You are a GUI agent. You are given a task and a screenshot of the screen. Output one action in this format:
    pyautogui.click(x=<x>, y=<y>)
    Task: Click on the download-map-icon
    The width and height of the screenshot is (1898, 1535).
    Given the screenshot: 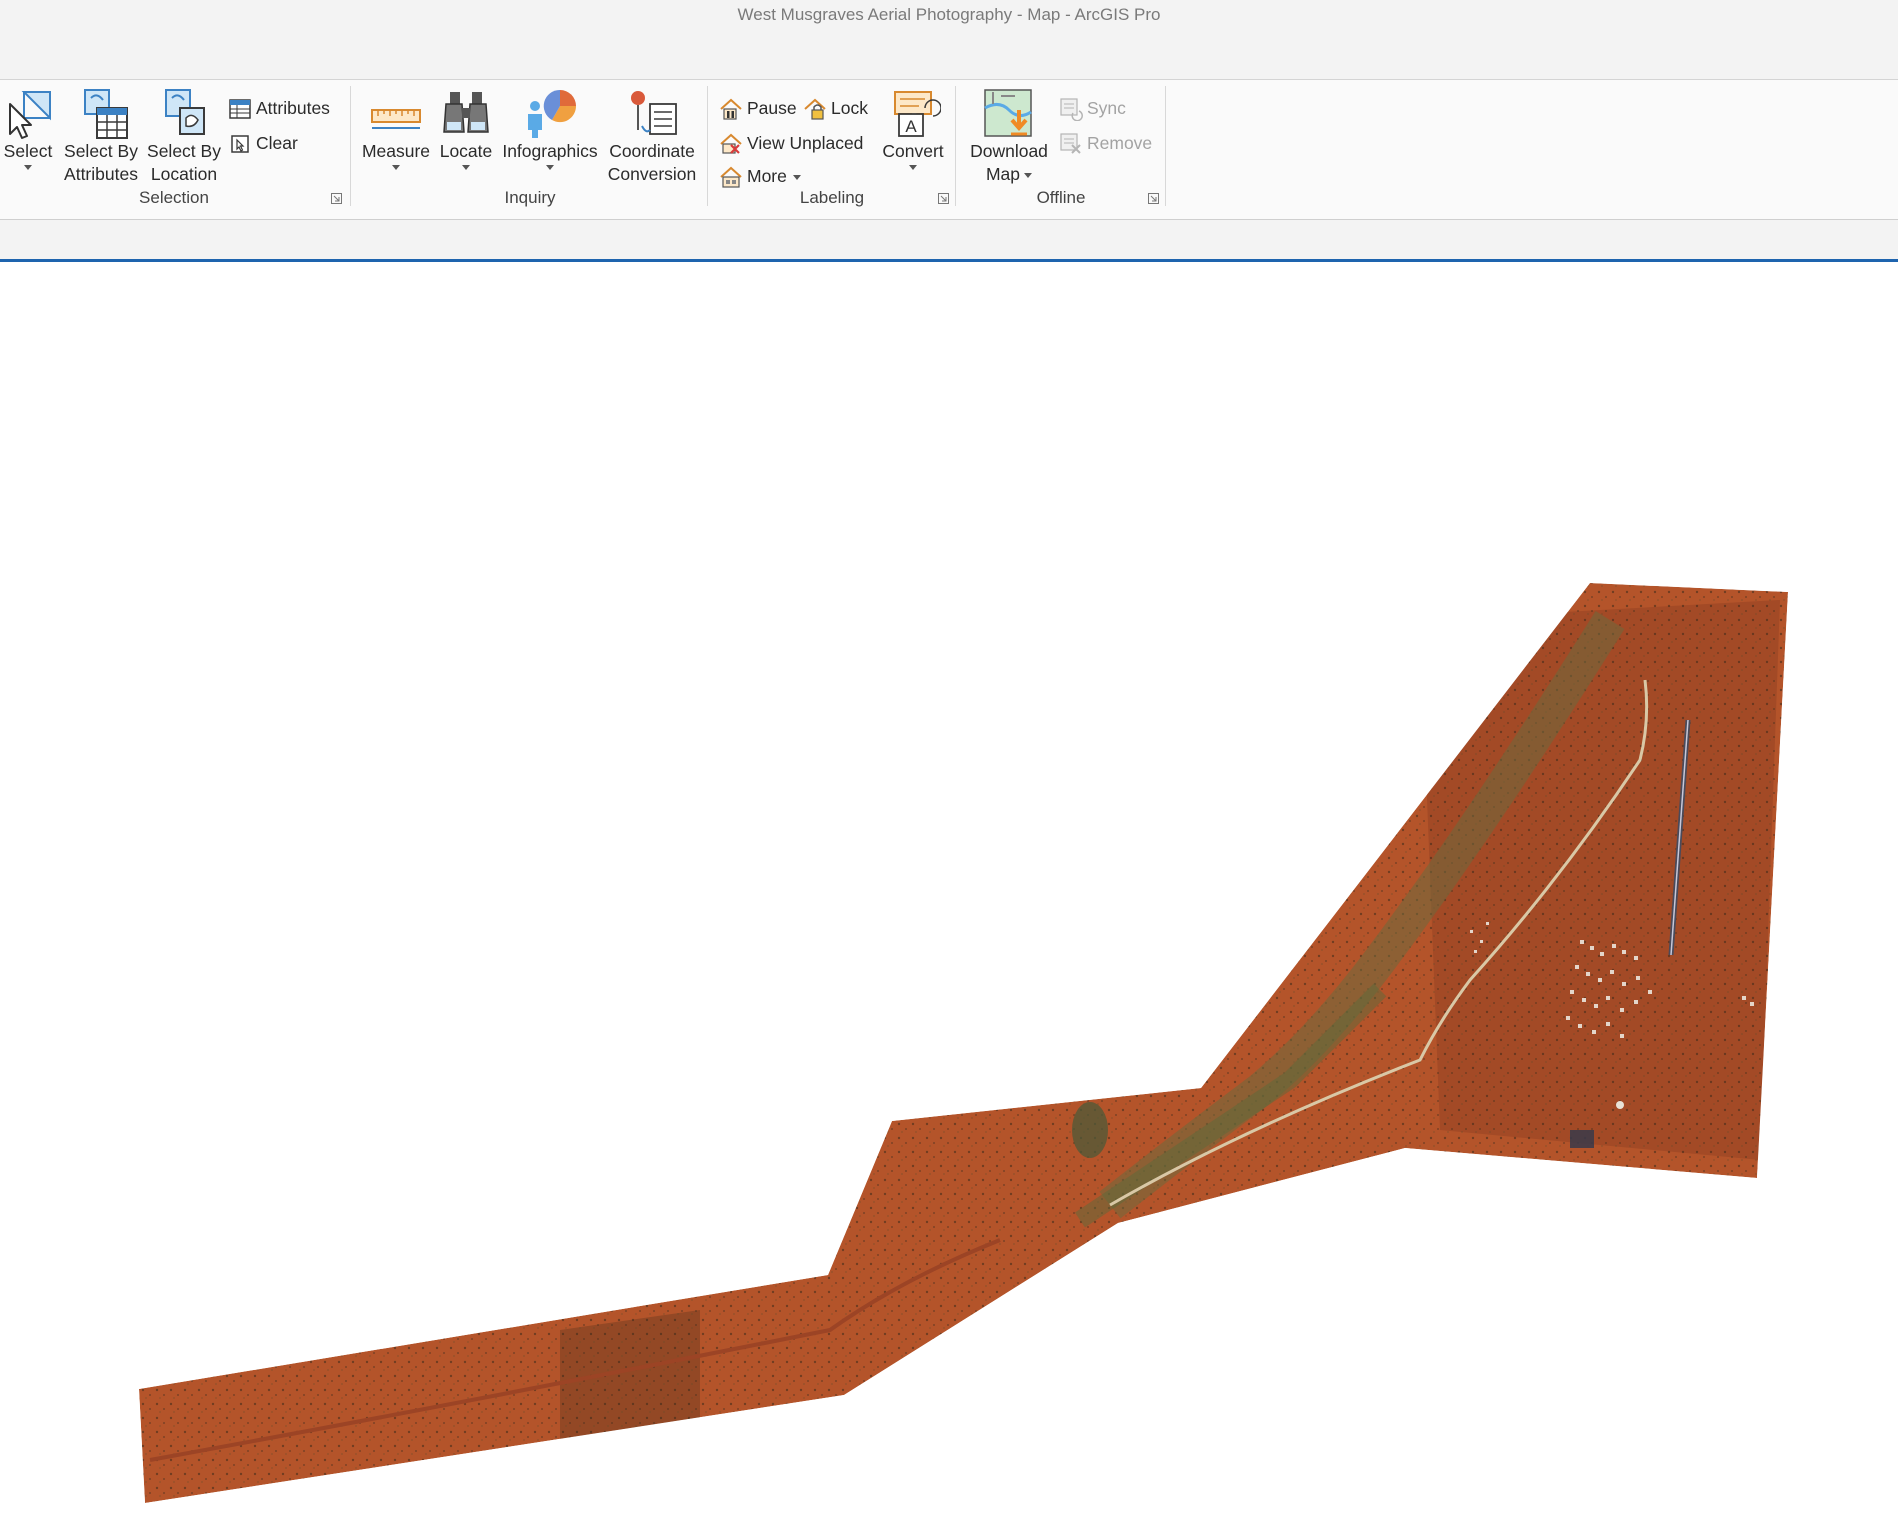 What is the action you would take?
    pyautogui.click(x=1009, y=113)
    